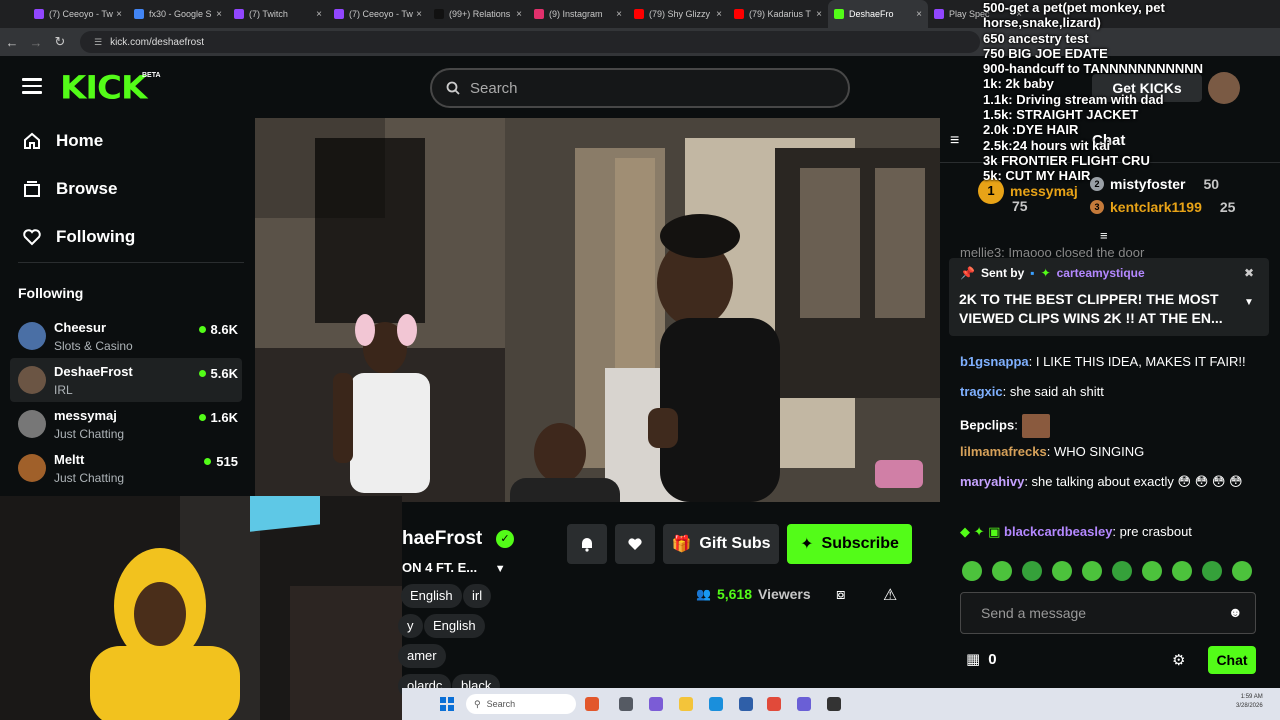 The image size is (1280, 720). I want to click on following-channel: Meltt Just Chatting 515, so click(126, 468).